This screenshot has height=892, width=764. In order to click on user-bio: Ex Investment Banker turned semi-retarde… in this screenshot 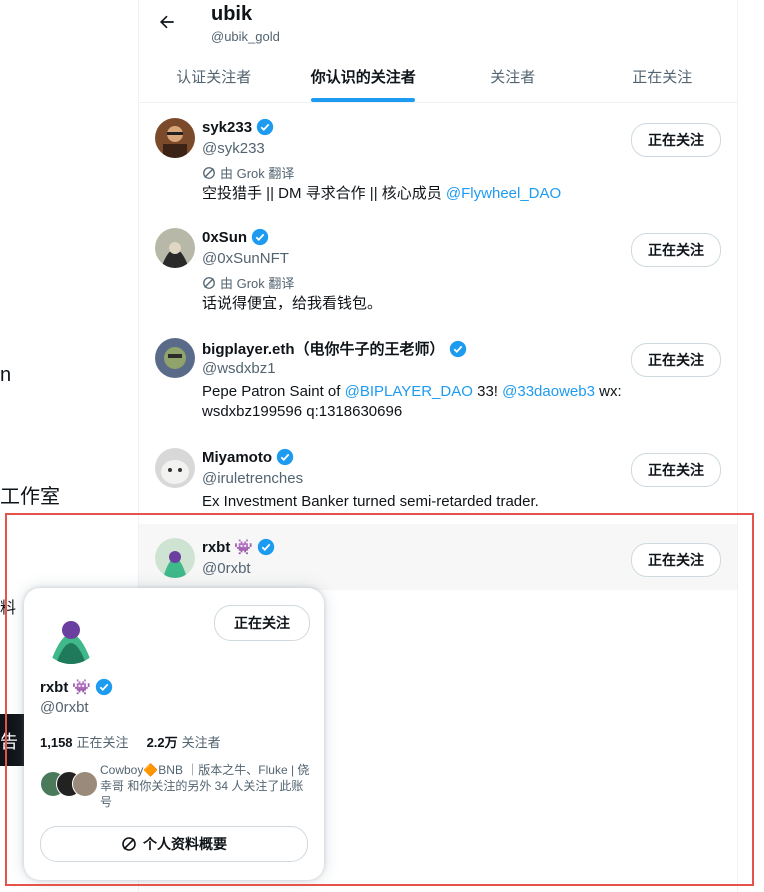, I will do `click(370, 501)`.